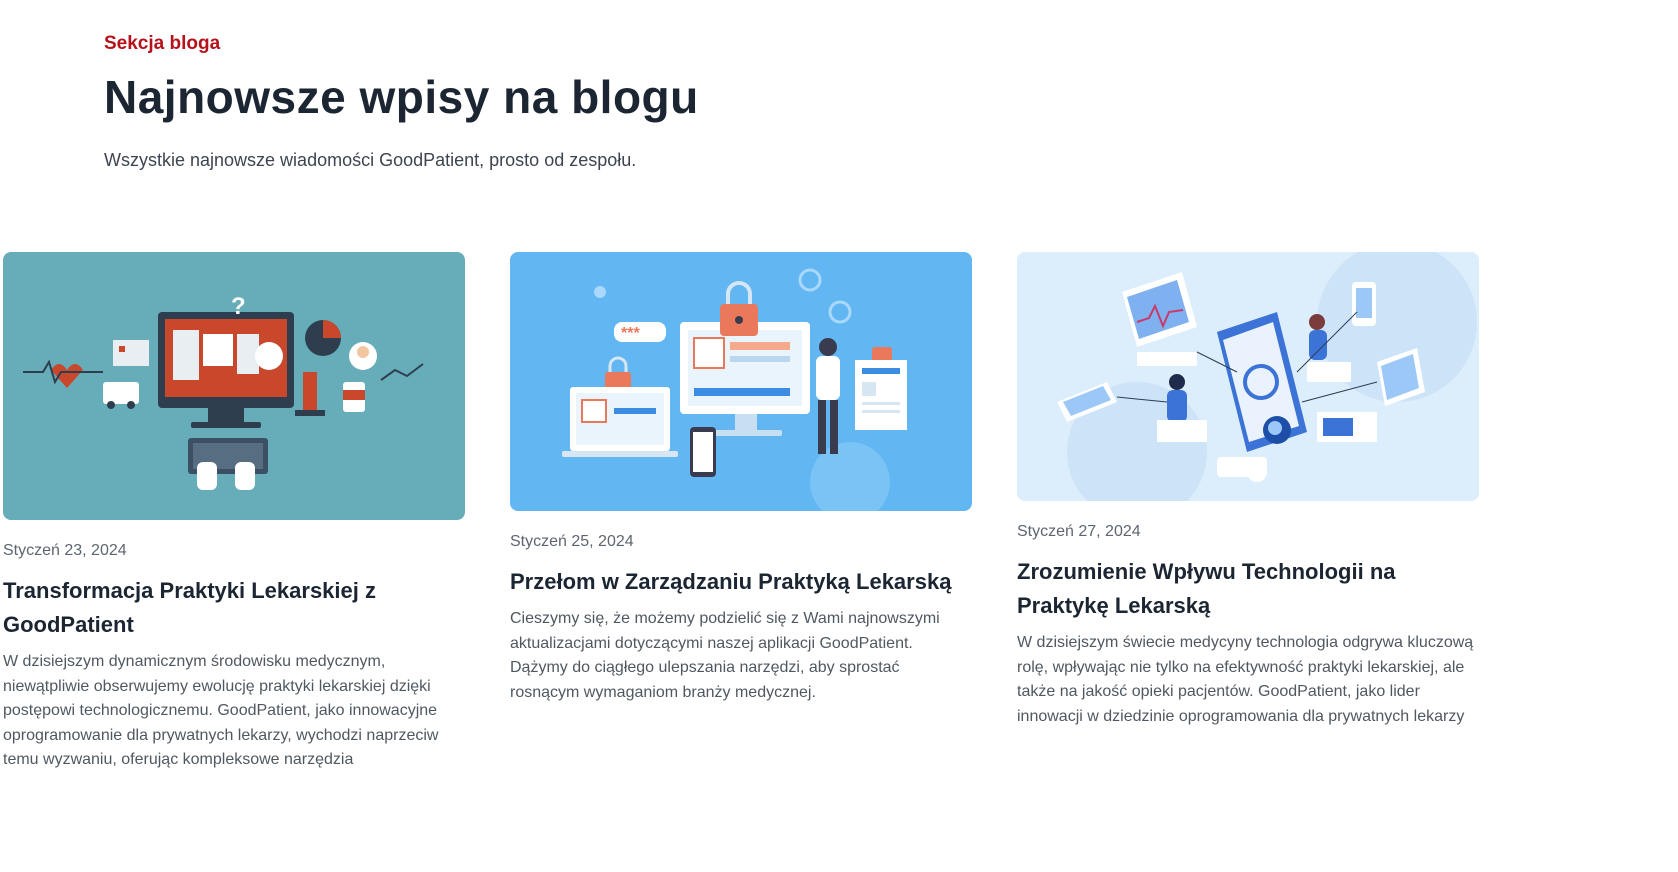  Describe the element at coordinates (1079, 531) in the screenshot. I see `post-date: Styczeń 27, 2024` at that location.